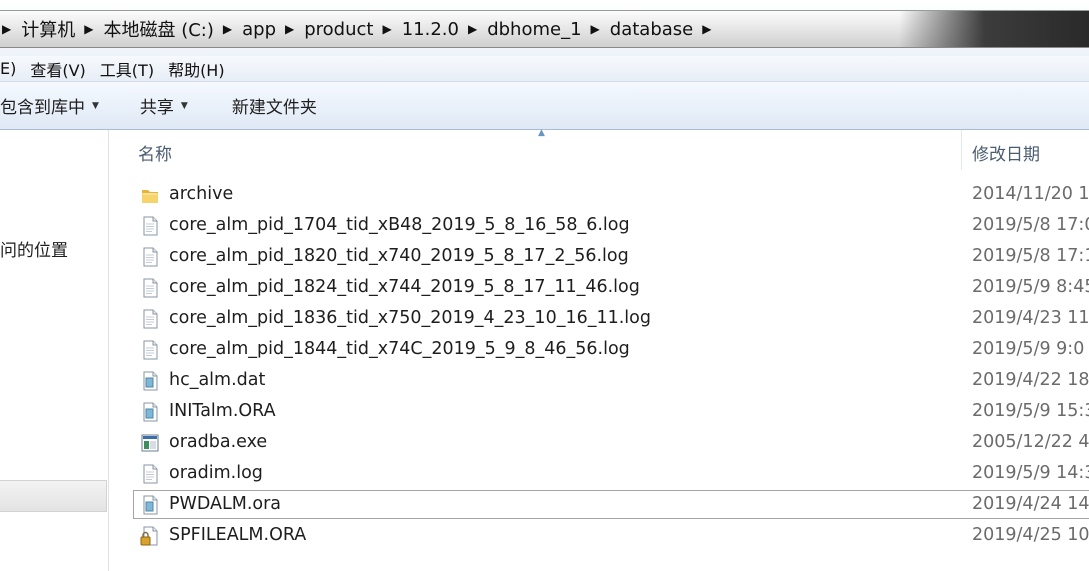 The width and height of the screenshot is (1089, 571). Describe the element at coordinates (430, 29) in the screenshot. I see `breadcrumb-item: 11.2.0` at that location.